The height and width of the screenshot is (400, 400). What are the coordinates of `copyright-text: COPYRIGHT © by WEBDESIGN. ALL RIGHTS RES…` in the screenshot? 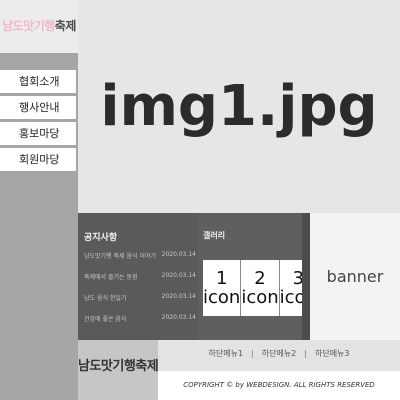 It's located at (279, 385).